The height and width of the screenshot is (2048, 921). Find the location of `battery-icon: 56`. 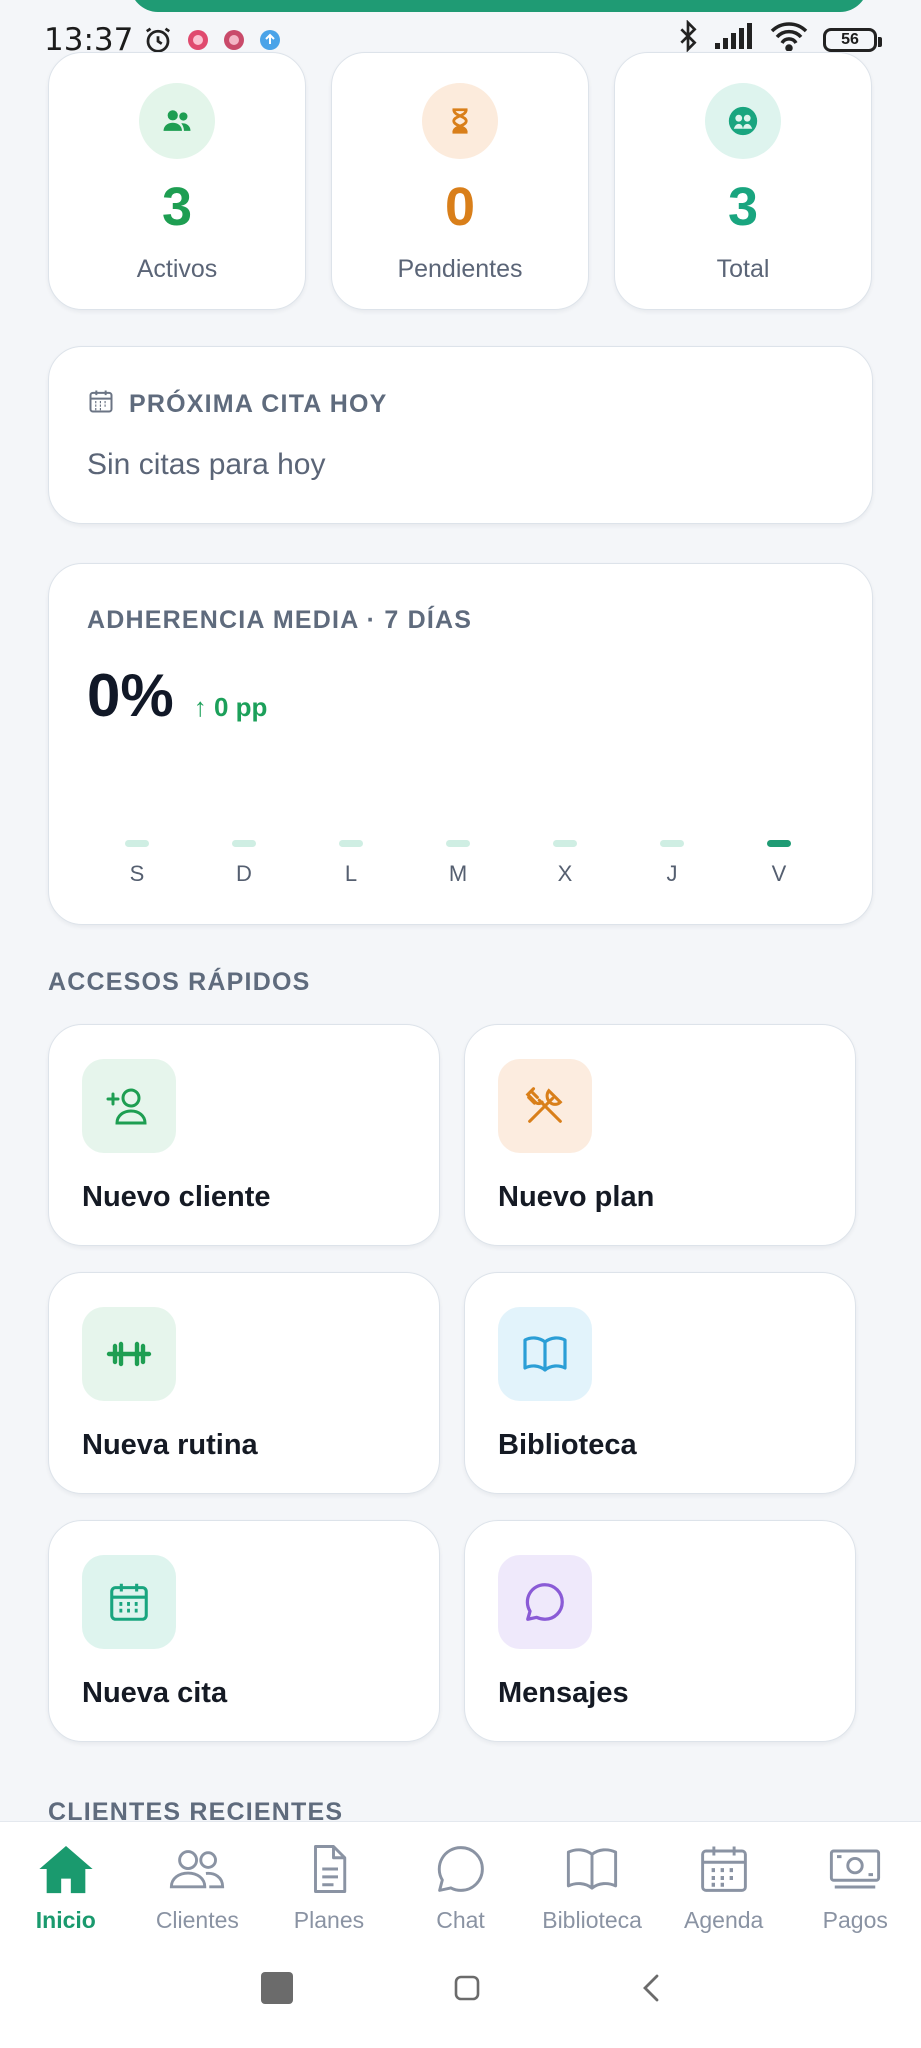

battery-icon: 56 is located at coordinates (852, 40).